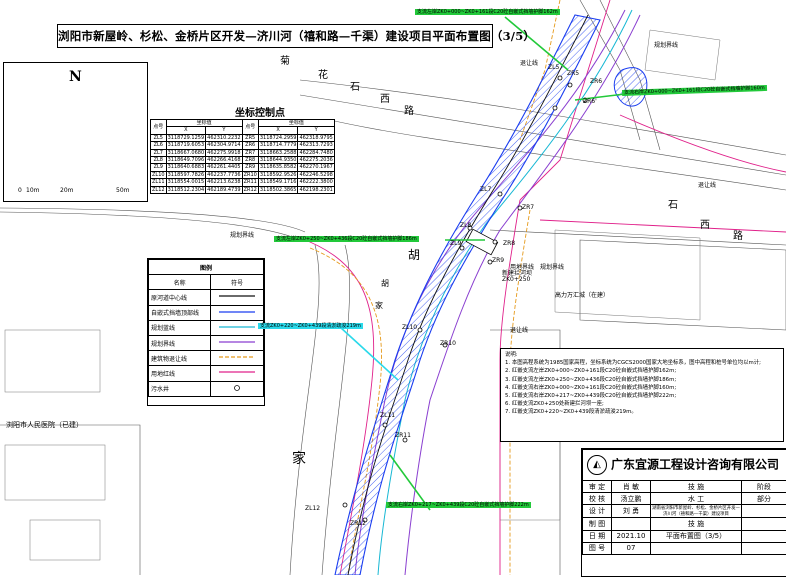 The height and width of the screenshot is (577, 786). What do you see at coordinates (224, 182) in the screenshot?
I see `coord-cell: 462213.6238` at bounding box center [224, 182].